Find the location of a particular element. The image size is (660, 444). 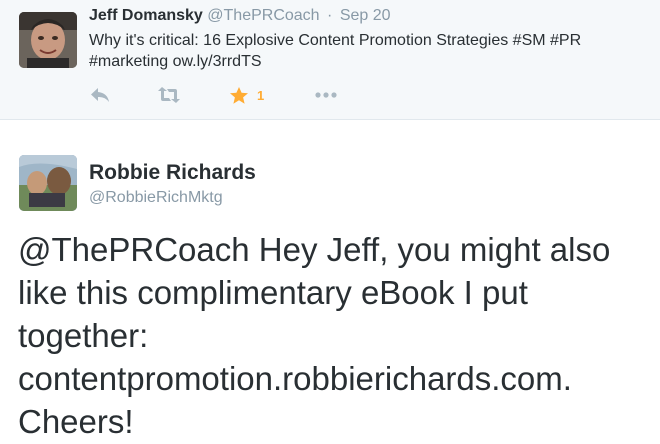

retweet-button is located at coordinates (169, 95).